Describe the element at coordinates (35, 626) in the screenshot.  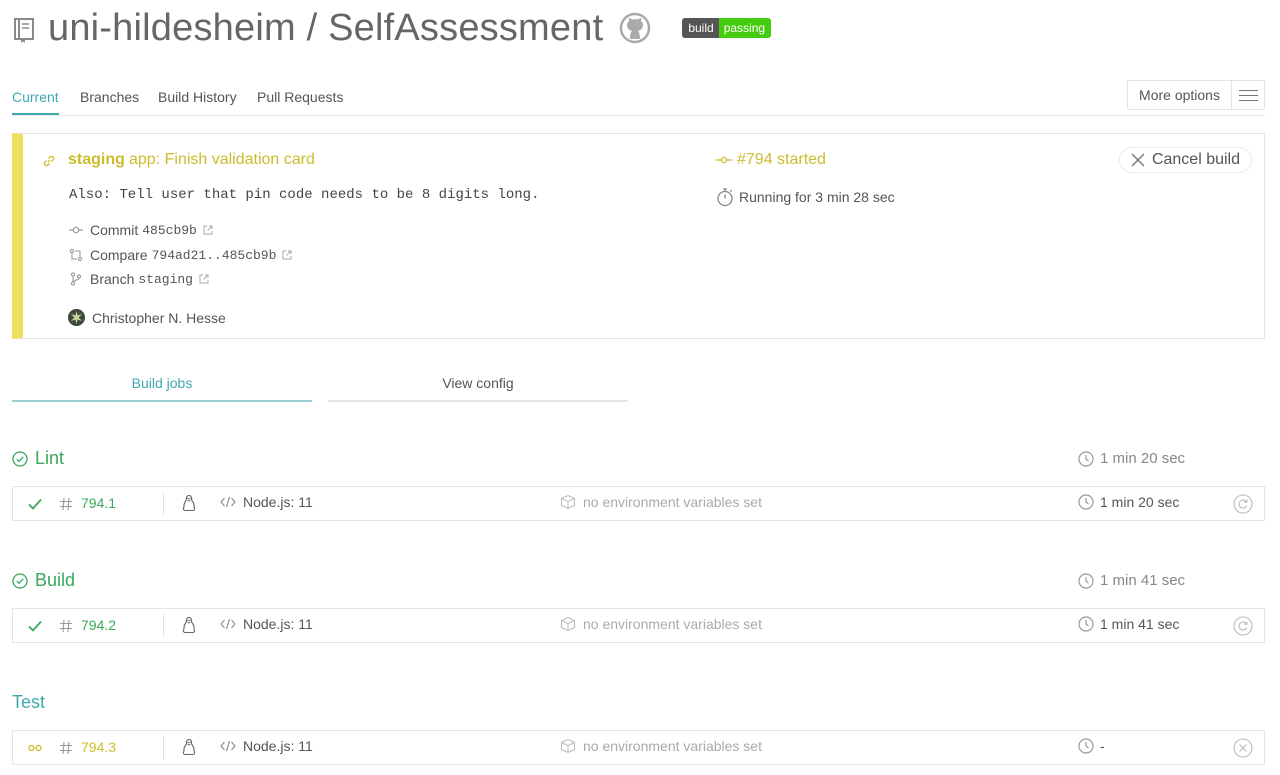
I see `check-icon` at that location.